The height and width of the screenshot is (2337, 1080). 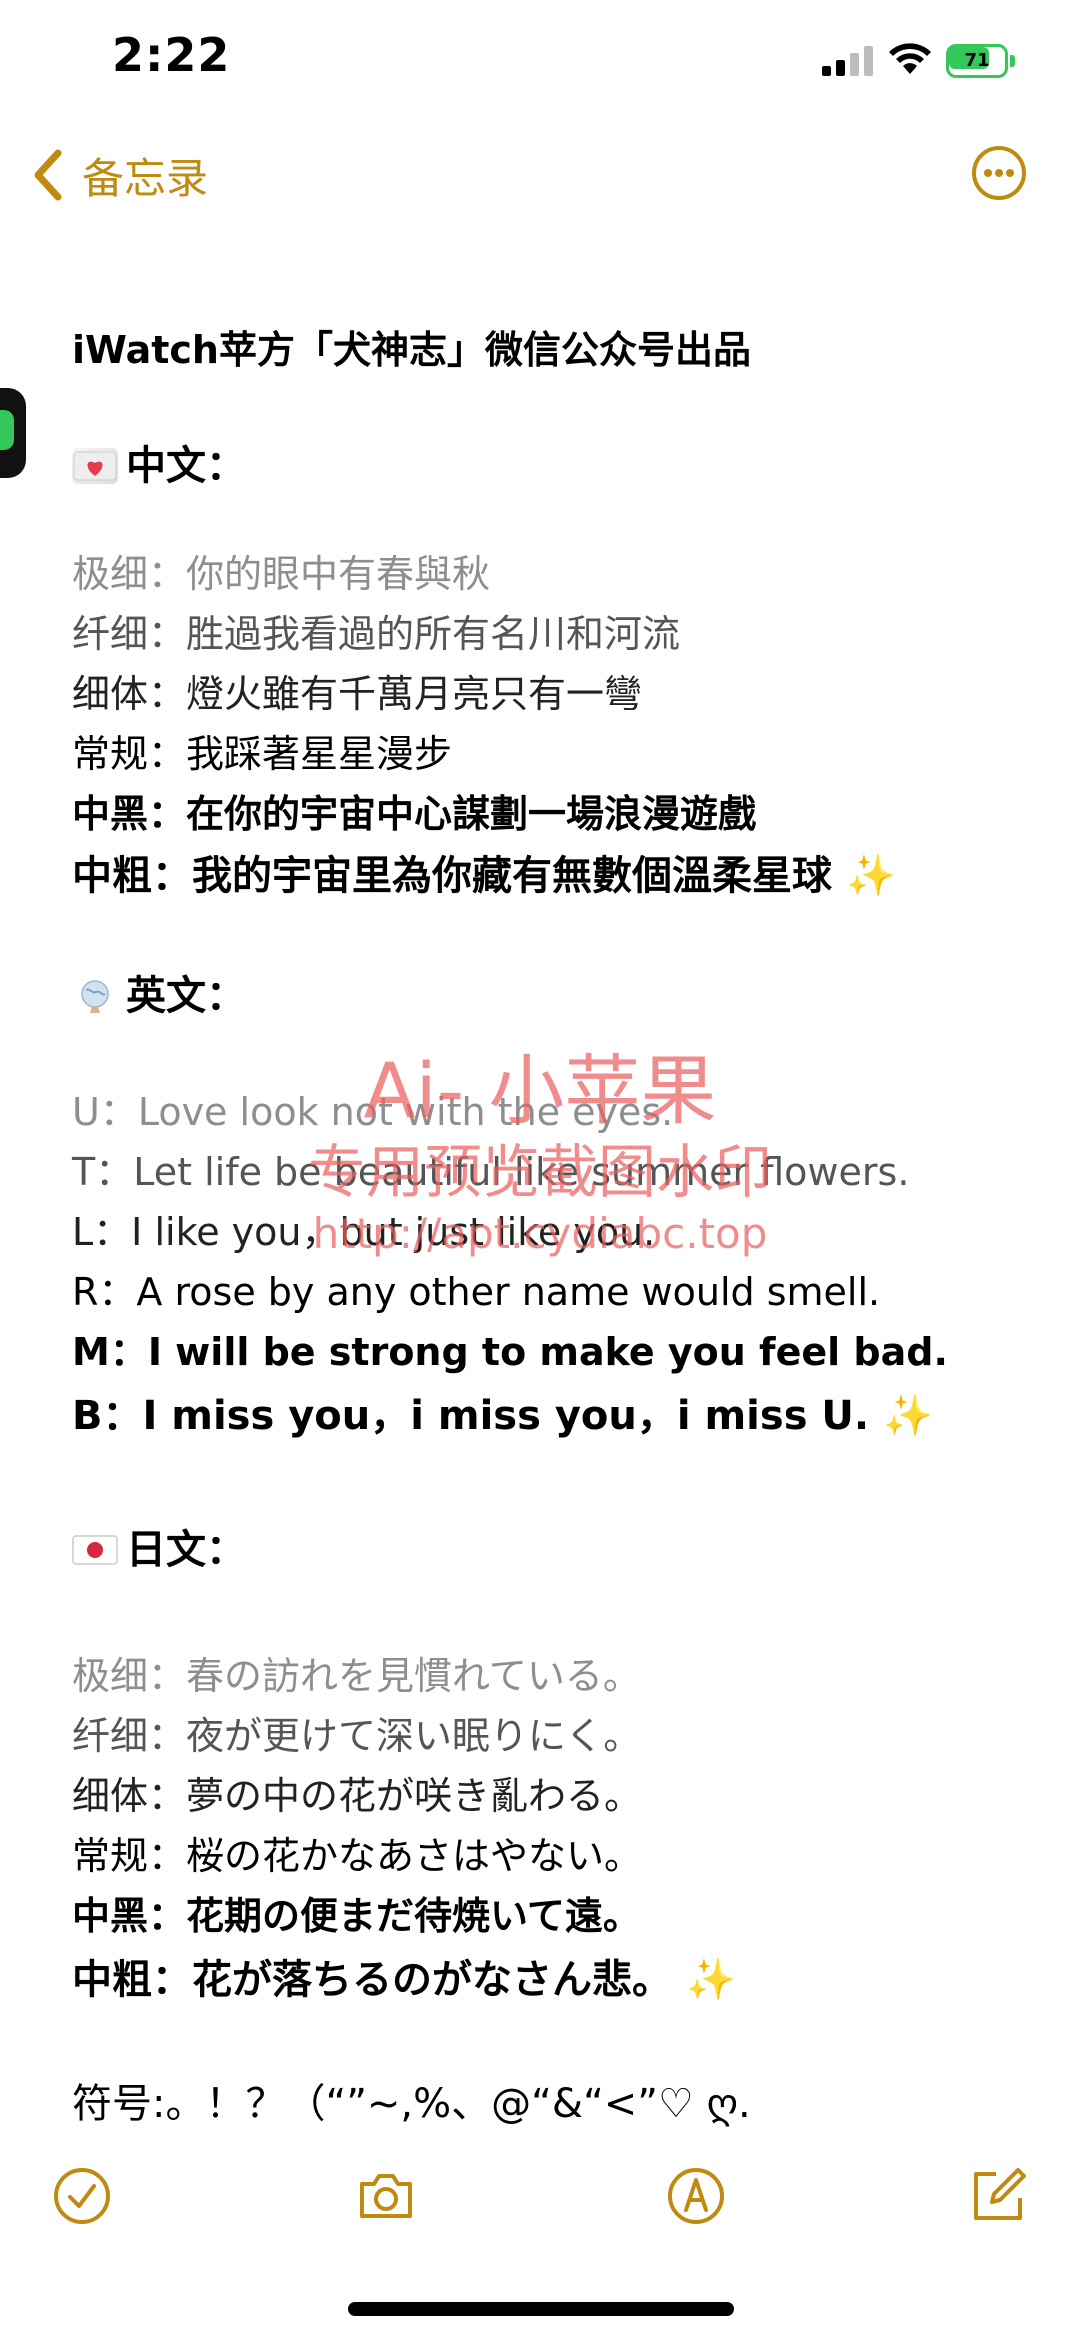 I want to click on symbols-line: 符号:。！？（“”~,%、@“&“<”♡ ღ., so click(x=411, y=2104).